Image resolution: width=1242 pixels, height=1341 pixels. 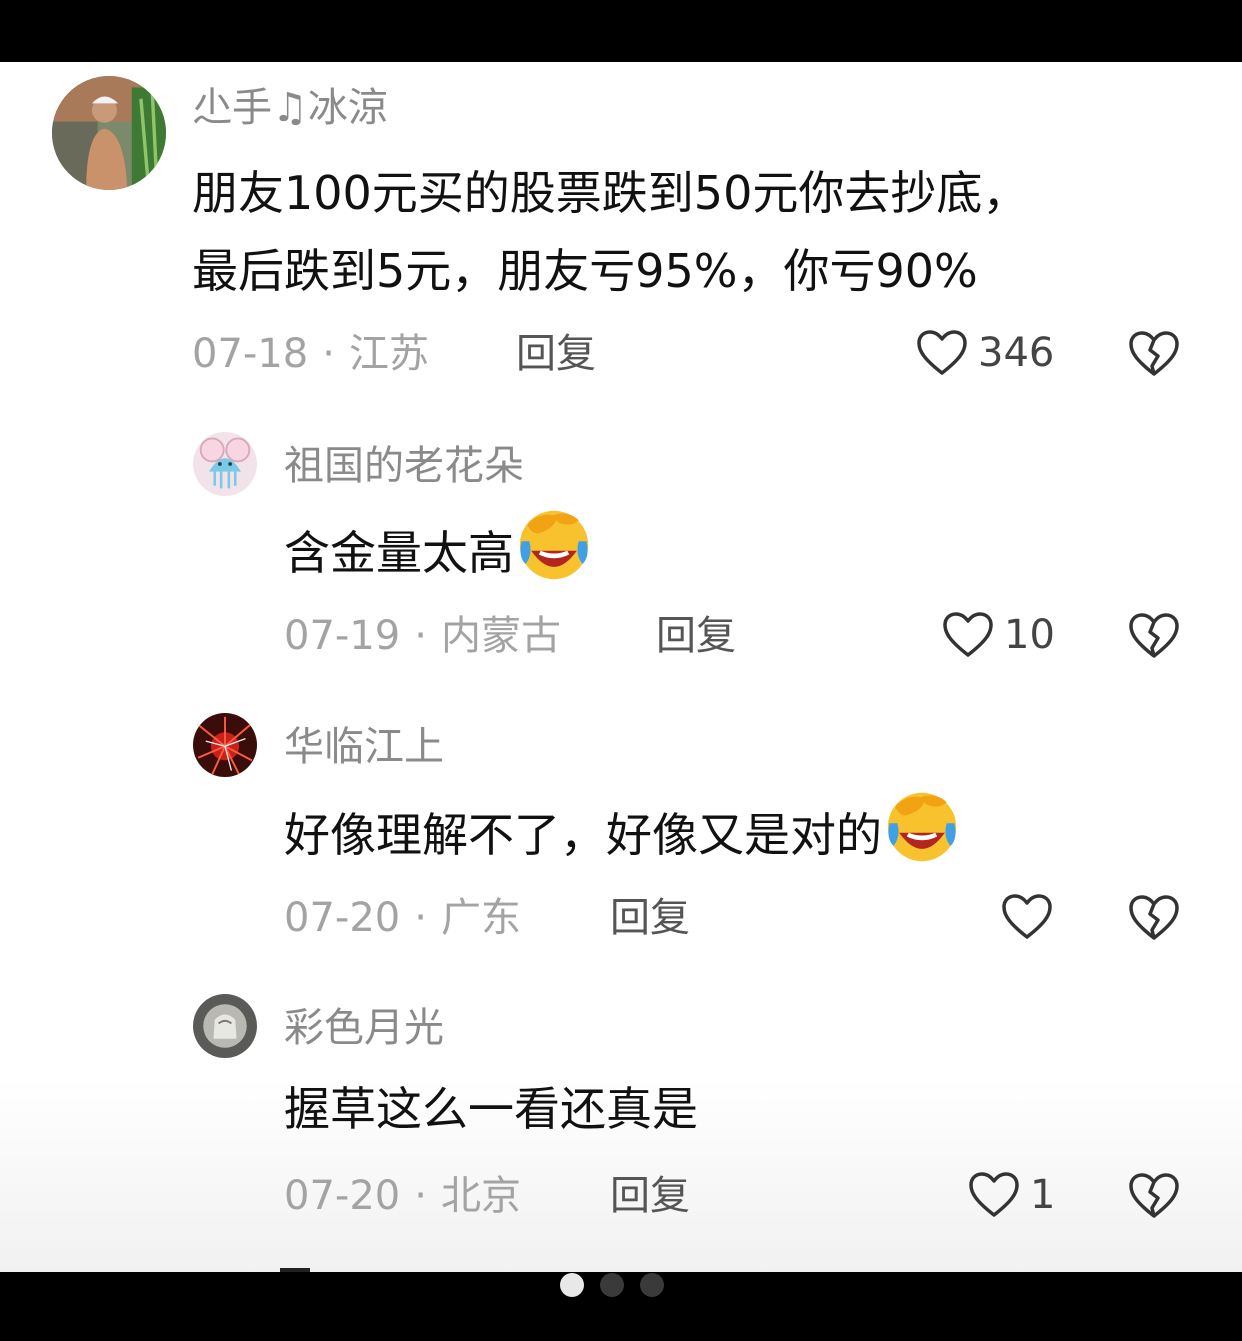 What do you see at coordinates (404, 466) in the screenshot?
I see `username: 祖国的老花朵` at bounding box center [404, 466].